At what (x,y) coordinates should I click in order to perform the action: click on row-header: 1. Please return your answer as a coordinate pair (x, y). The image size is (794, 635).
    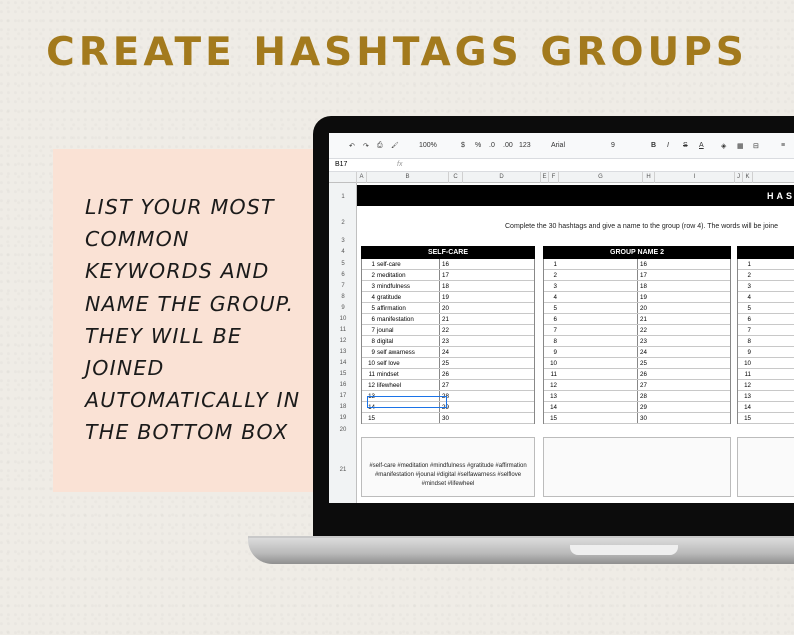
    Looking at the image, I should click on (343, 197).